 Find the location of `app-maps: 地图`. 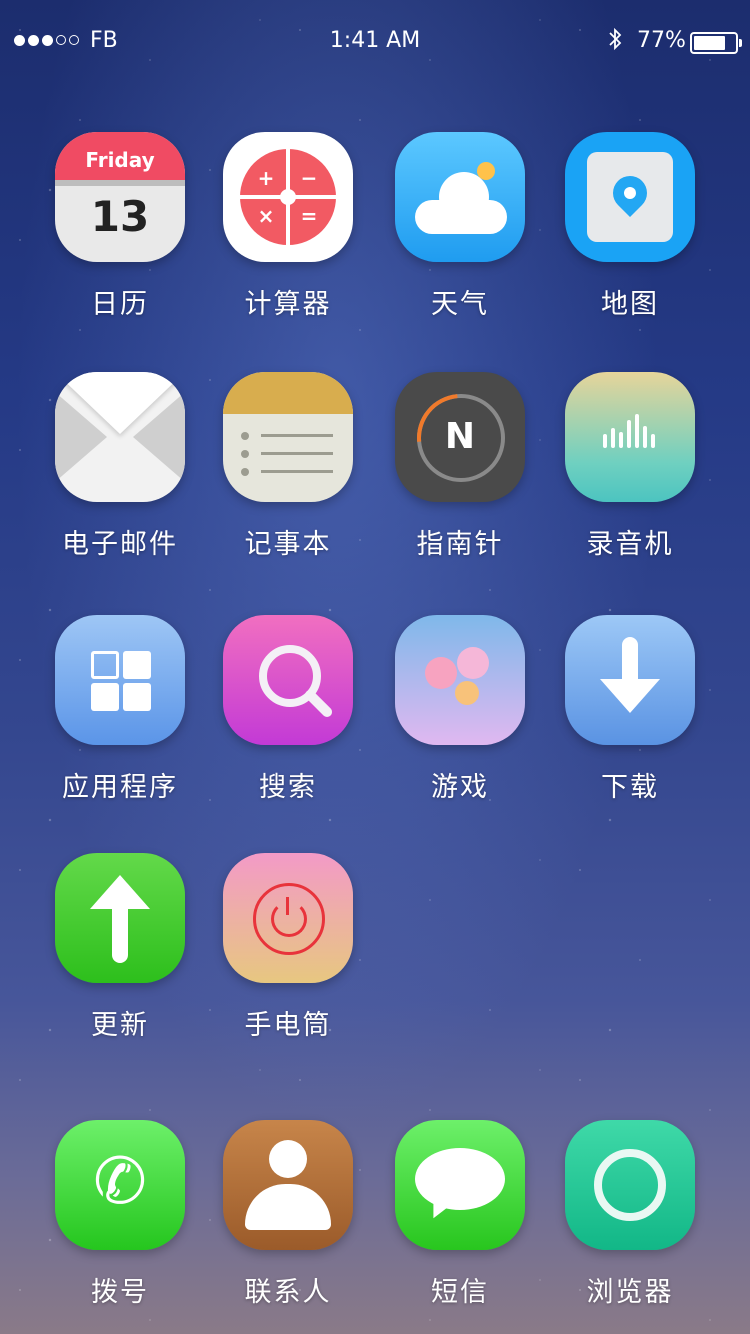

app-maps: 地图 is located at coordinates (630, 226).